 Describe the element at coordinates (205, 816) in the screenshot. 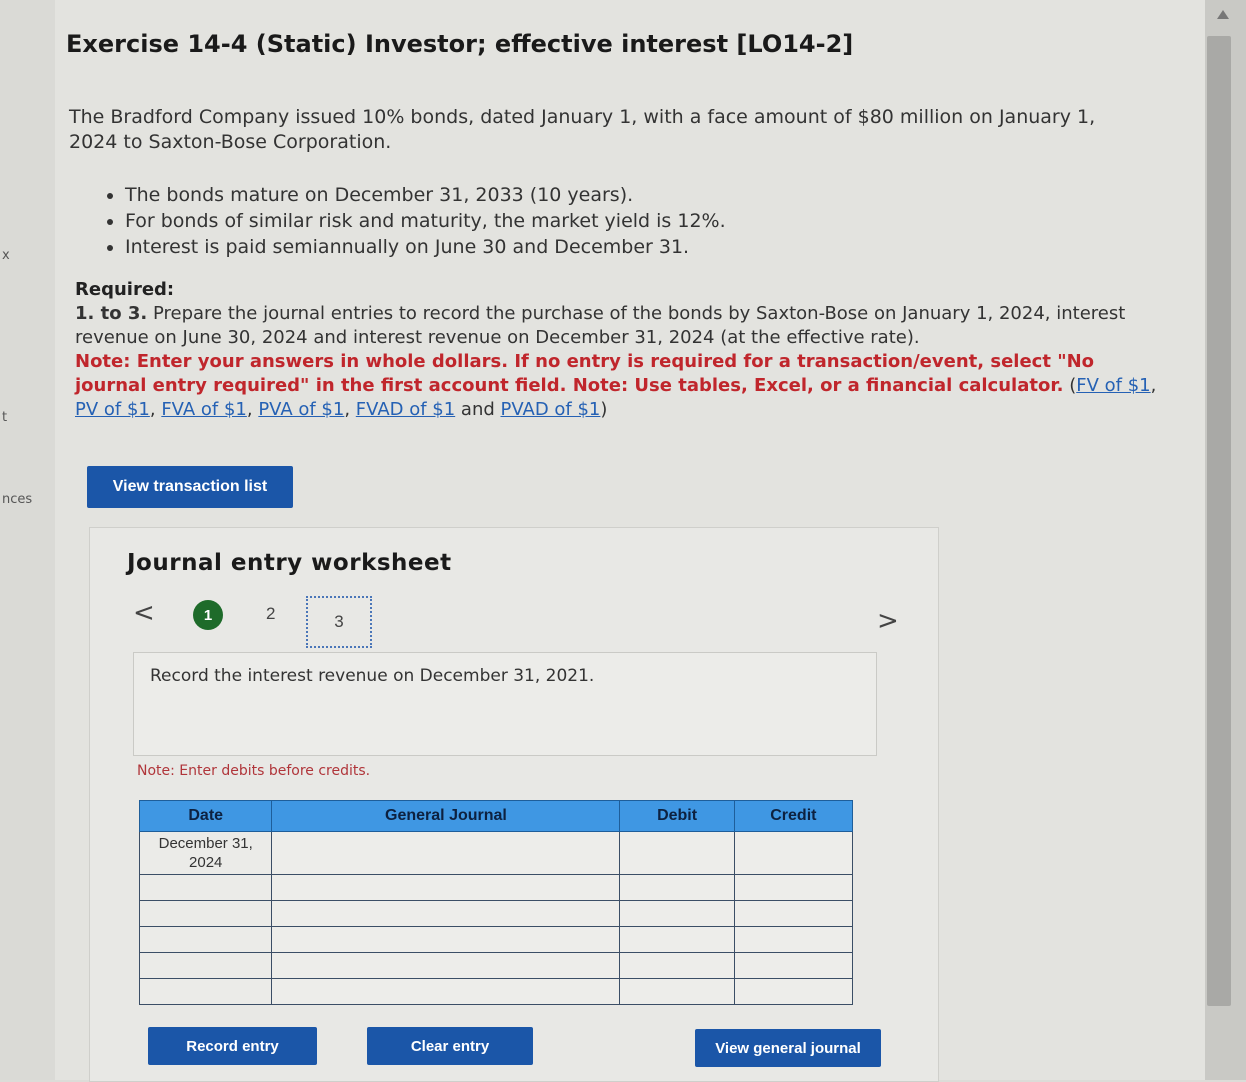

I see `header-date: Date` at that location.